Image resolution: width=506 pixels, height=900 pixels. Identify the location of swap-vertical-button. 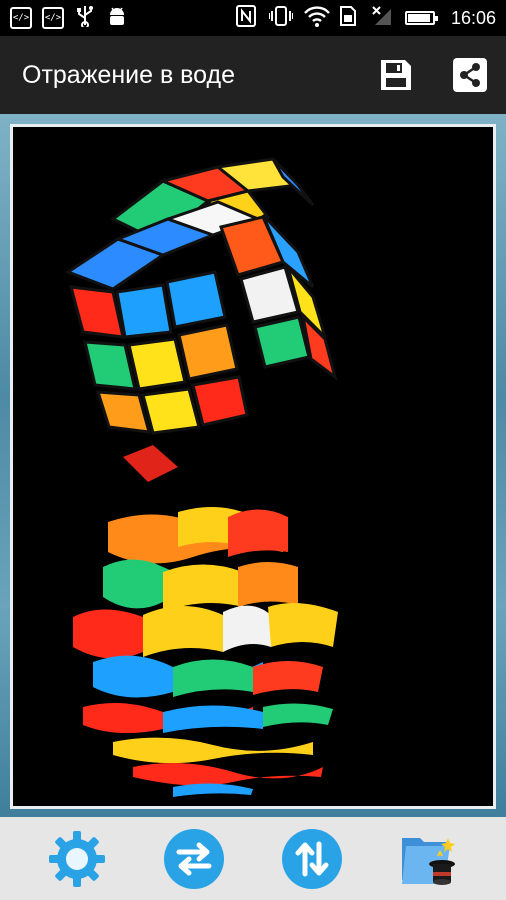
(312, 859).